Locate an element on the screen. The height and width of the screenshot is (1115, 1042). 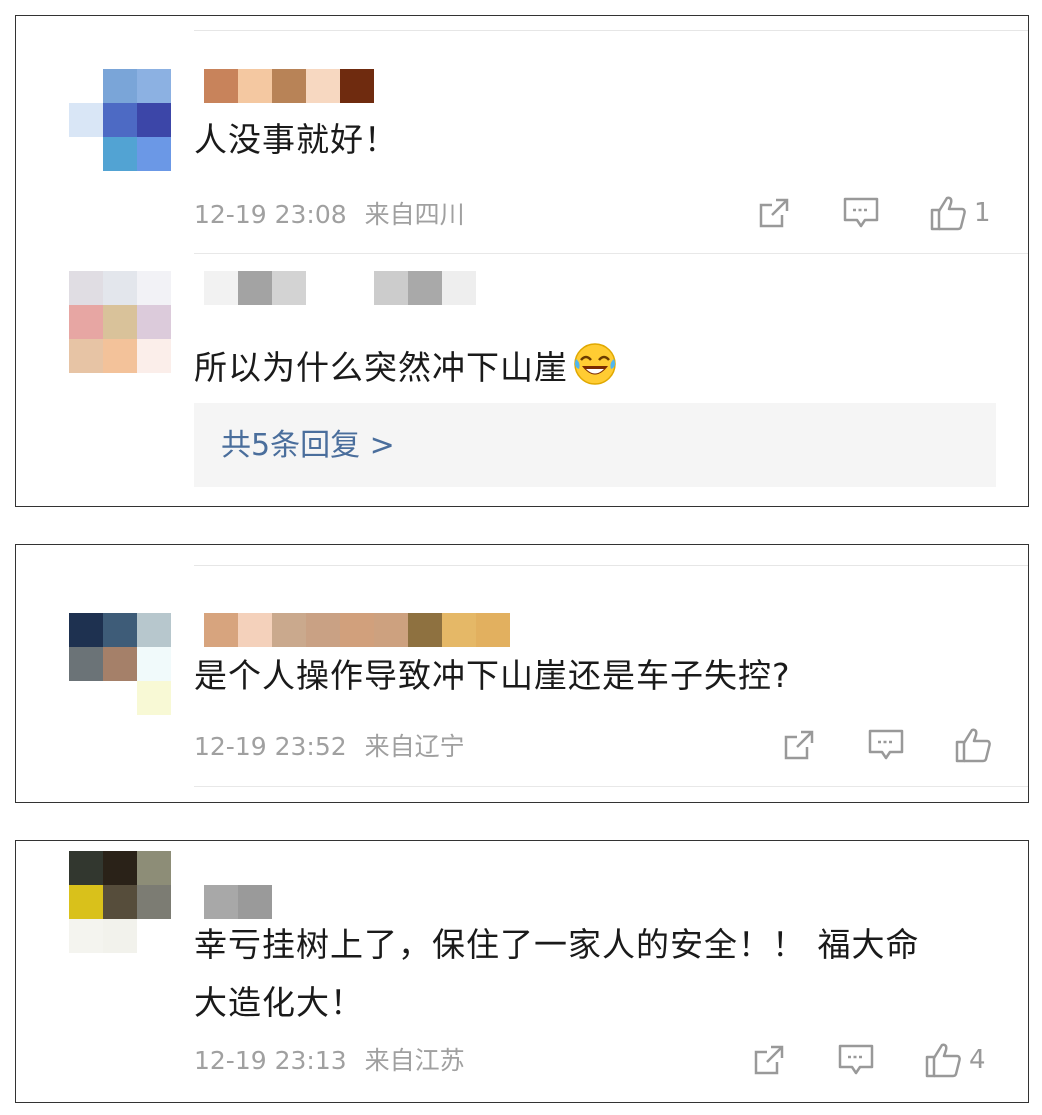
comment-meta: 12-19 23:13 来自江苏 is located at coordinates (329, 1061).